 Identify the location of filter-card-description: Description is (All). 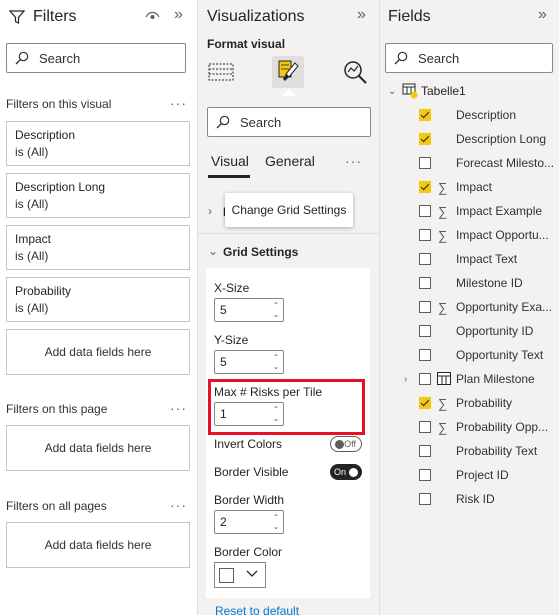
(98, 143).